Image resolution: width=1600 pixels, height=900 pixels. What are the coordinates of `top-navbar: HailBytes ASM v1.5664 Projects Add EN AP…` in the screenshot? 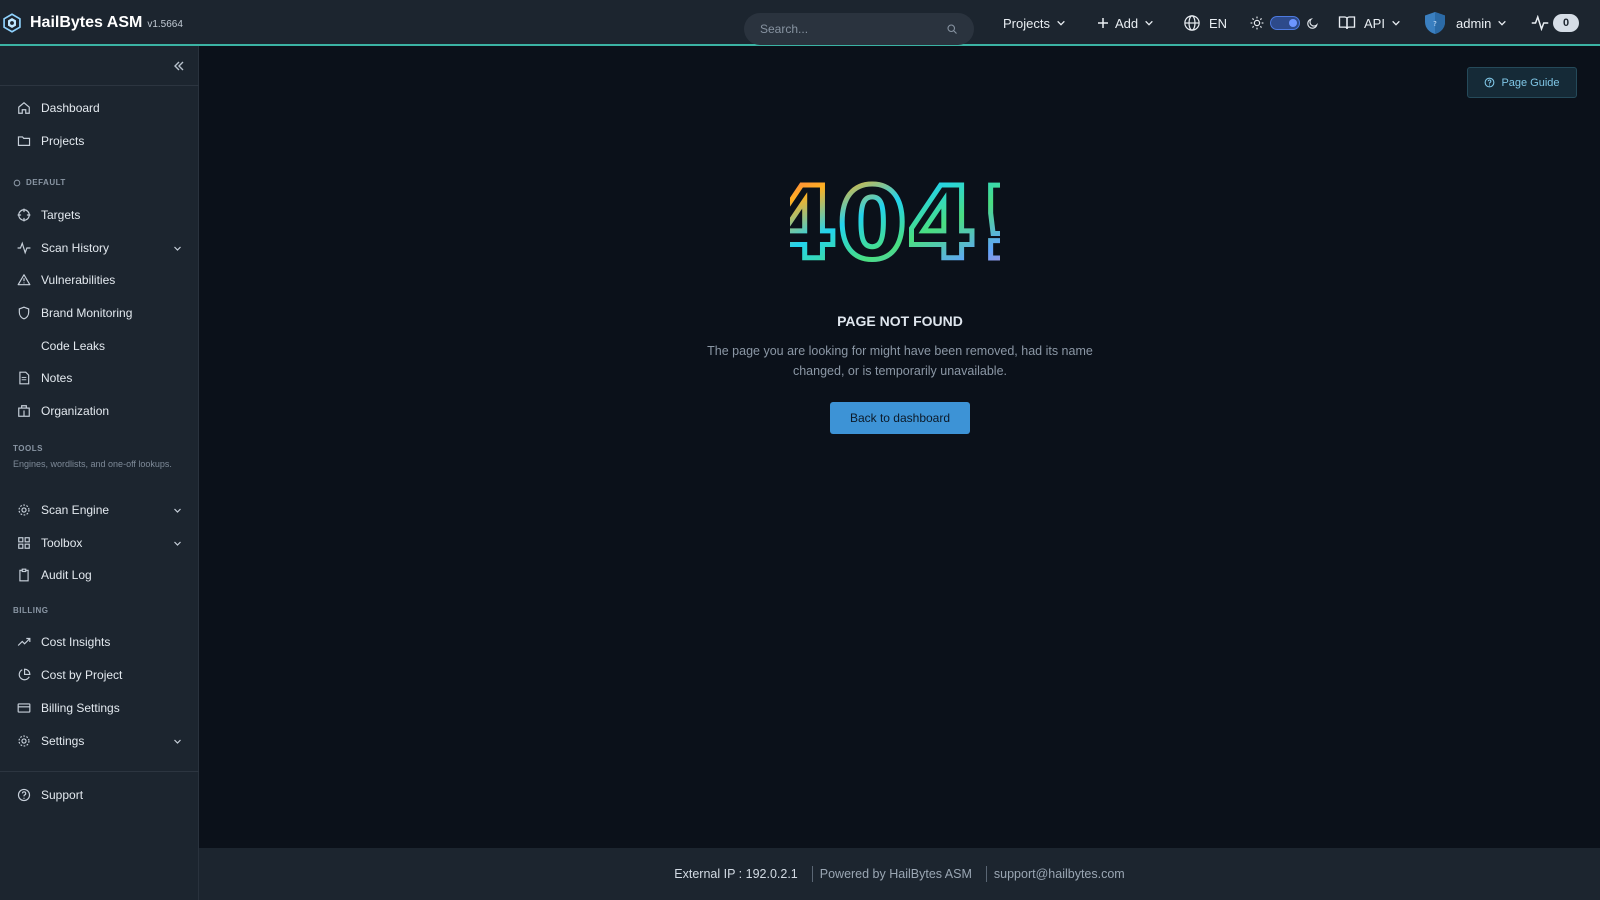 It's located at (800, 23).